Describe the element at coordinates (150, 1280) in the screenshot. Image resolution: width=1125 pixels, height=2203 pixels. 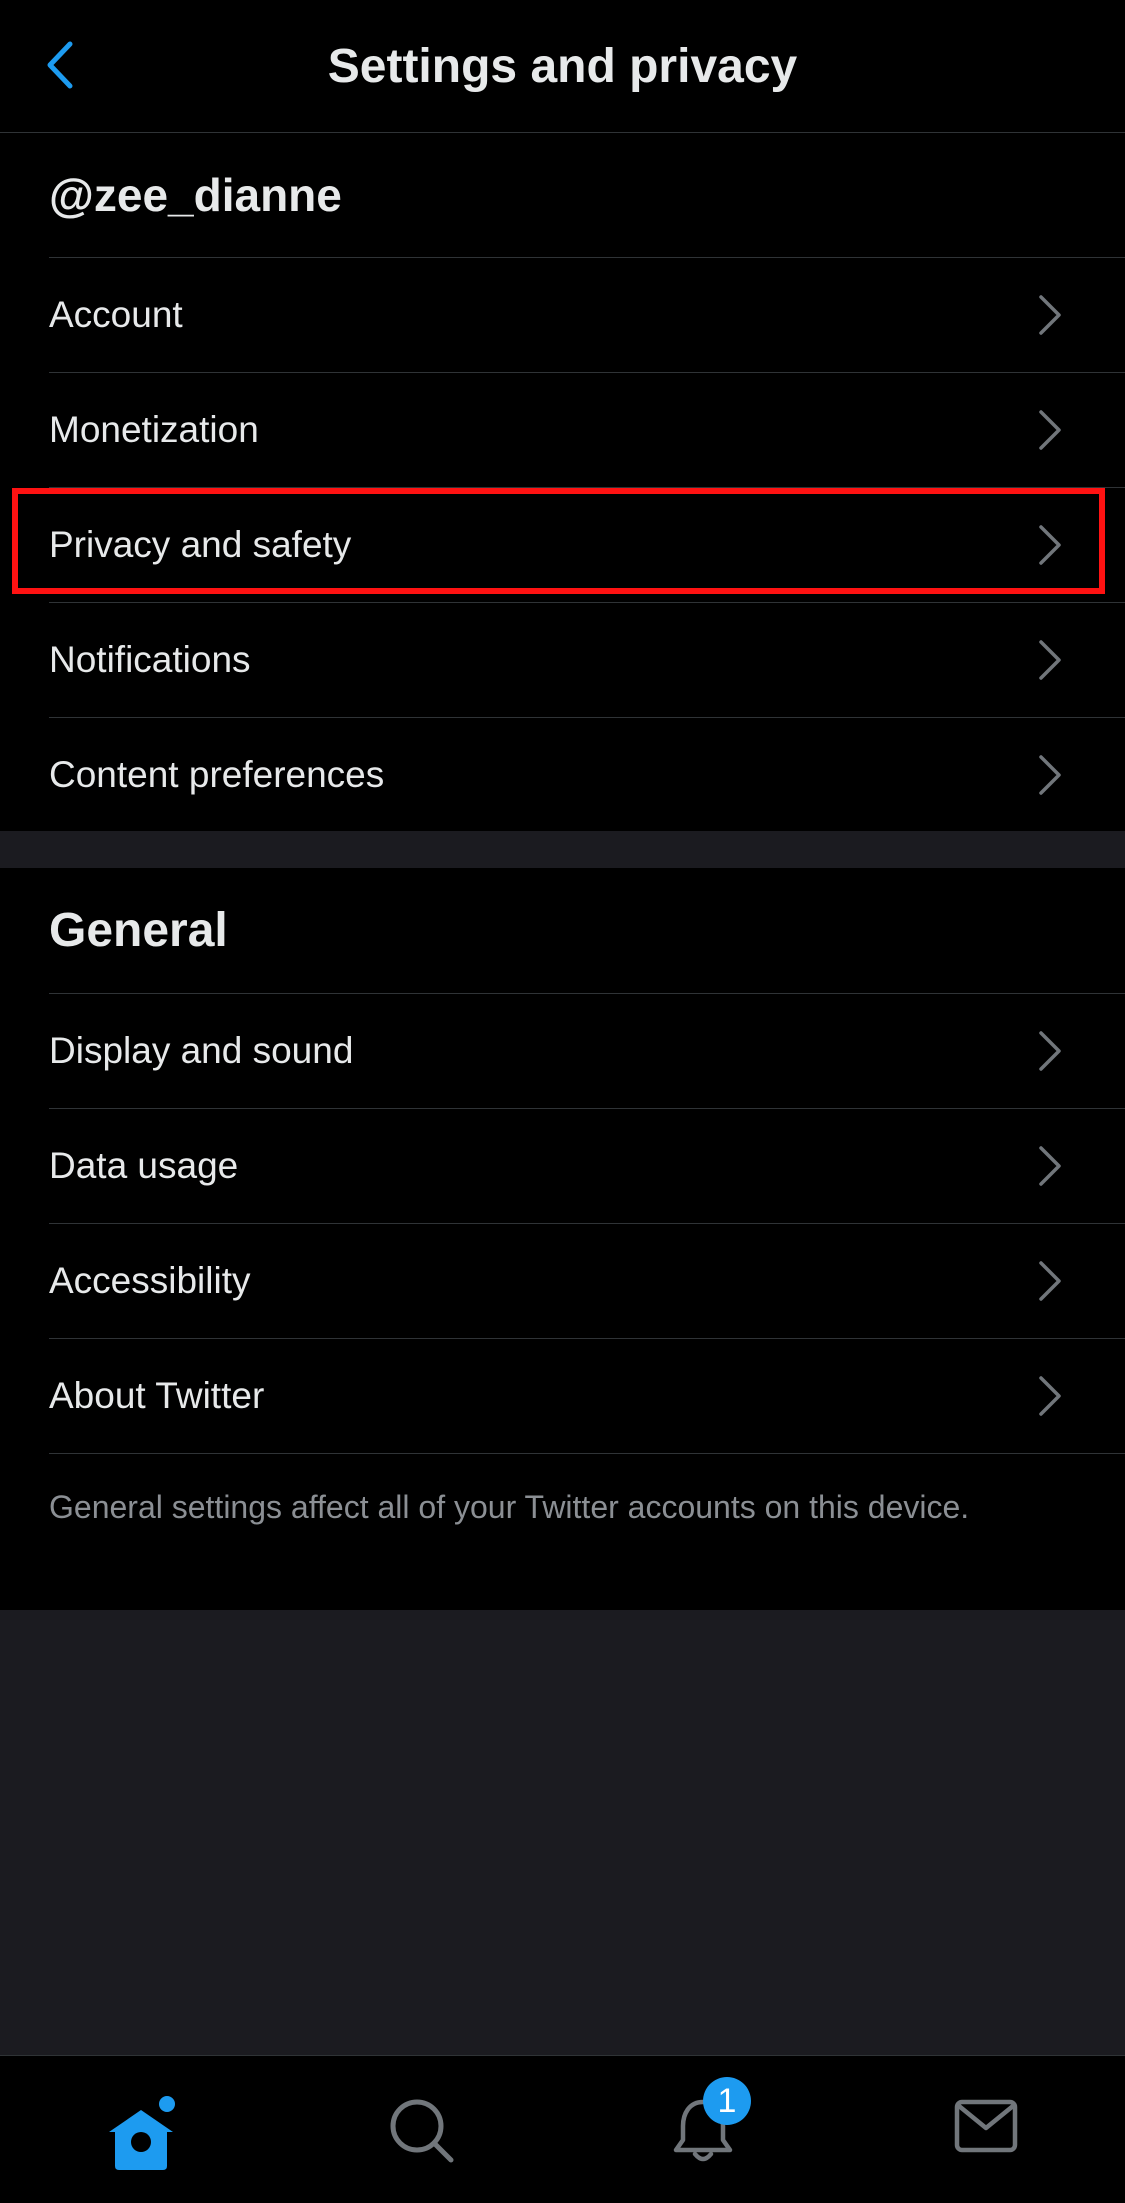
I see `settings-item-label: Accessibility` at that location.